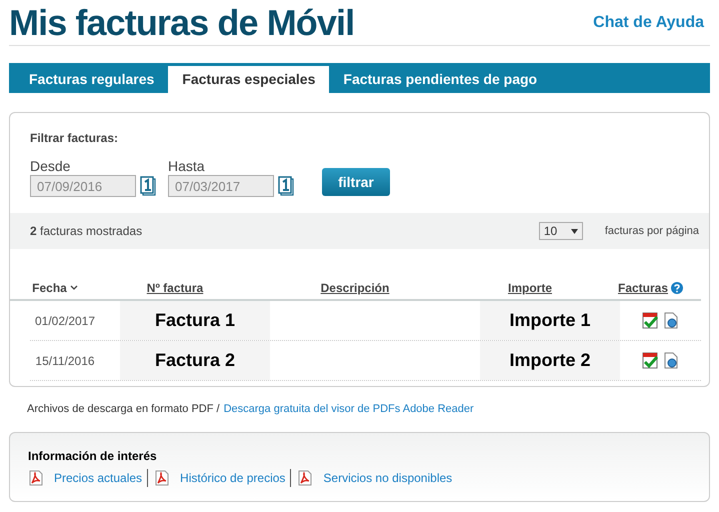 Image resolution: width=719 pixels, height=512 pixels. I want to click on date-field: 07/09/2016, so click(83, 186).